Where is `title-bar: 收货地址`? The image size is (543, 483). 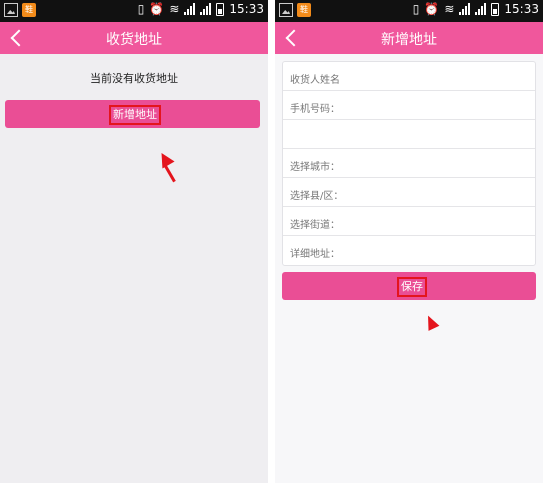
title-bar: 收货地址 is located at coordinates (134, 38).